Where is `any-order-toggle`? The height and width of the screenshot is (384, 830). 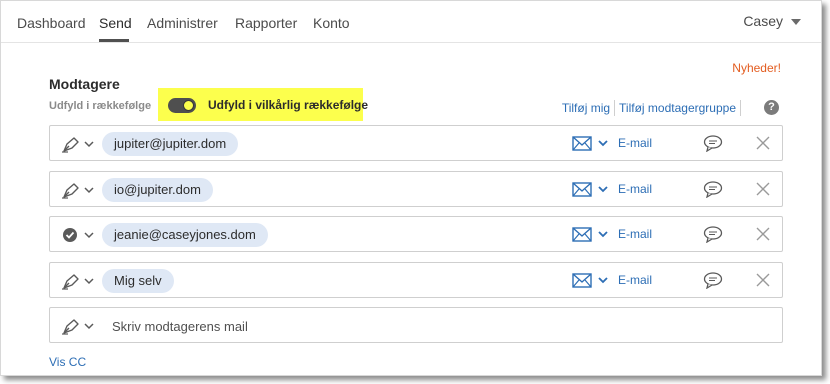 any-order-toggle is located at coordinates (182, 105).